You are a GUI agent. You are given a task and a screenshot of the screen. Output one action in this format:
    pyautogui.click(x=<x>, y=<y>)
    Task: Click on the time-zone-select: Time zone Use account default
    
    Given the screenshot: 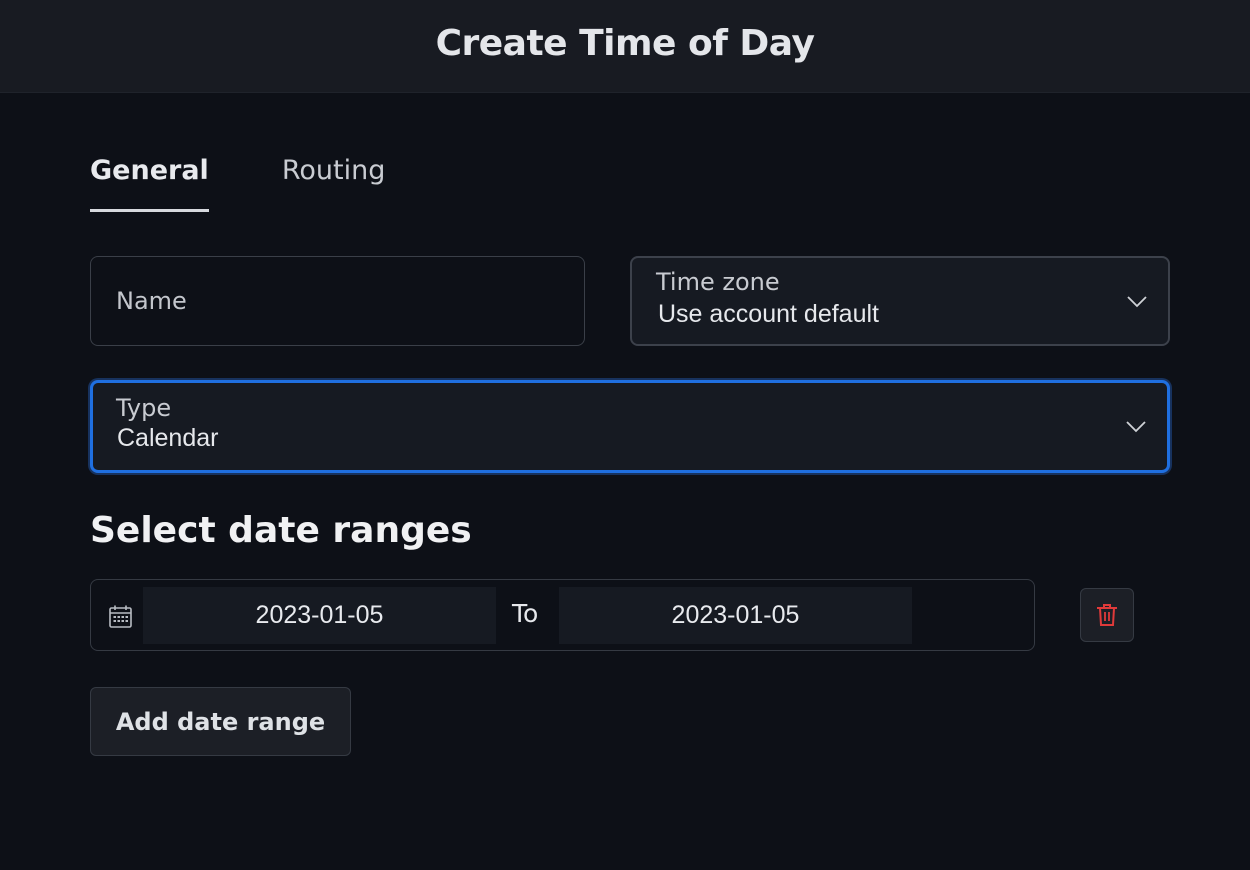 What is the action you would take?
    pyautogui.click(x=900, y=301)
    